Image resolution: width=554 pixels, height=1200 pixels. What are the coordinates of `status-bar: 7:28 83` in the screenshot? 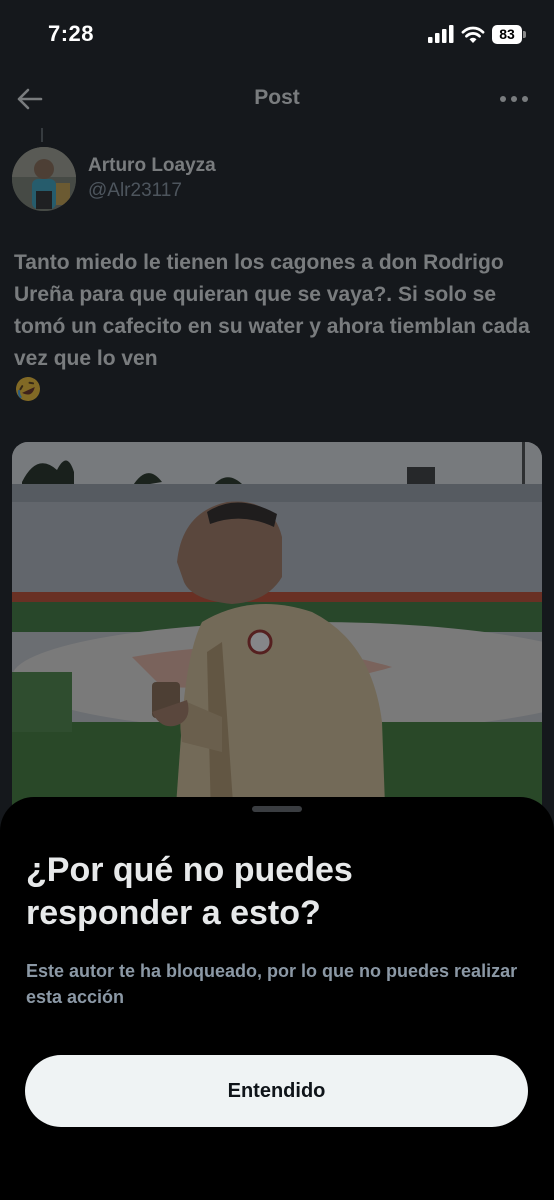 It's located at (277, 35).